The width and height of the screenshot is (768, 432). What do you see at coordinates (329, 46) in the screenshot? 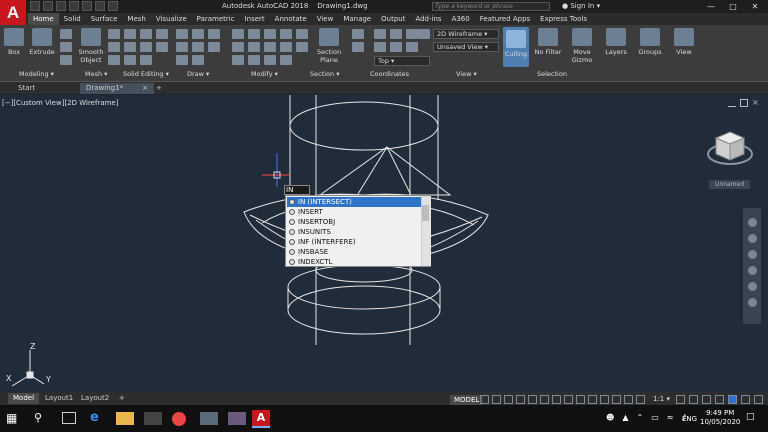
I see `section-plane-button: Section Plane` at bounding box center [329, 46].